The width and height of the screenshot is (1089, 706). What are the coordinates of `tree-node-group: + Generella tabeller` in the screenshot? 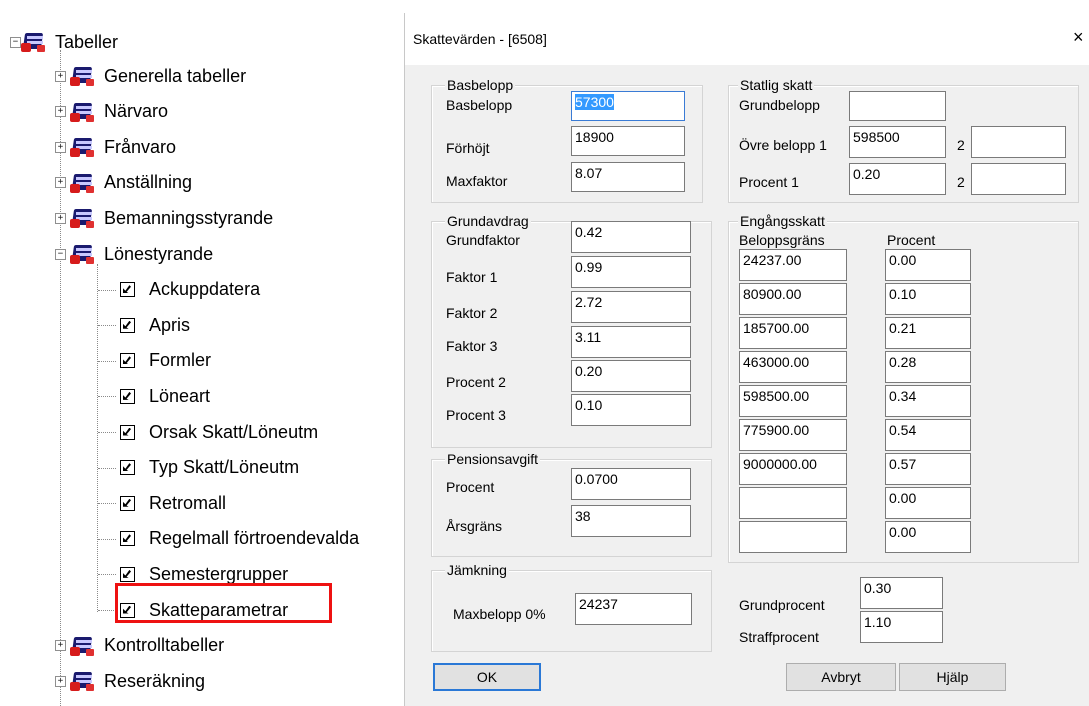 It's located at (150, 76).